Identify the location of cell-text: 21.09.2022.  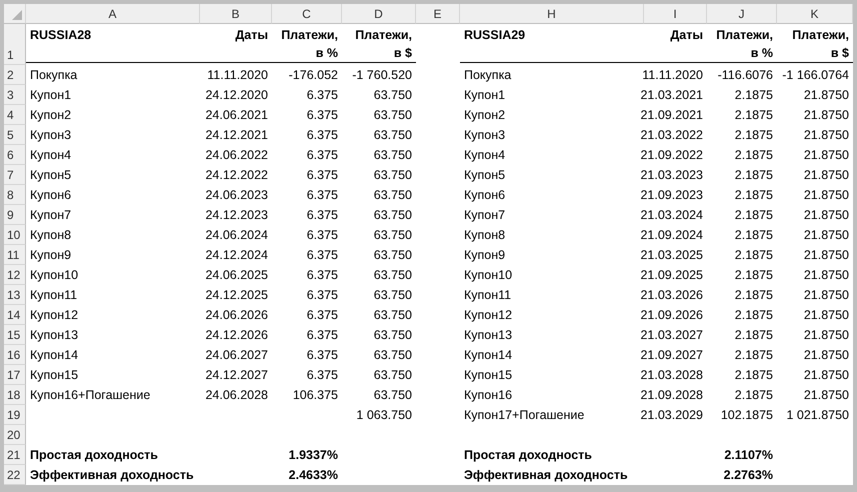
(671, 155).